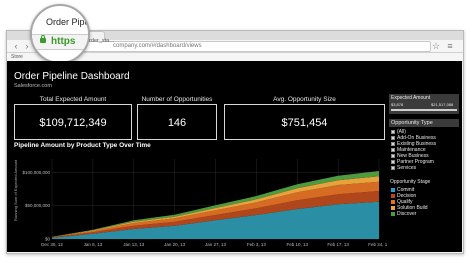 Image resolution: width=474 pixels, height=263 pixels. Describe the element at coordinates (450, 46) in the screenshot. I see `menu-icon: ≡` at that location.